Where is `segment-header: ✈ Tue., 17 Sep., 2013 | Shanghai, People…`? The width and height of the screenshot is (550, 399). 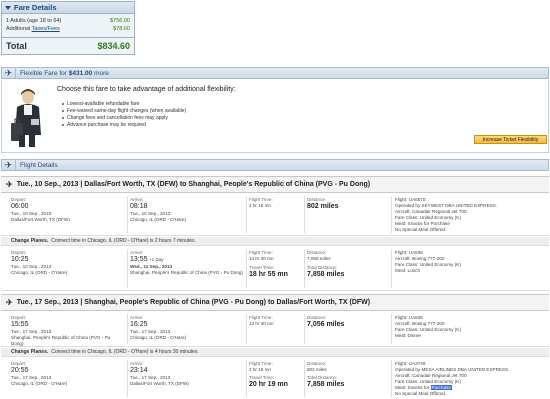 segment-header: ✈ Tue., 17 Sep., 2013 | Shanghai, People… is located at coordinates (275, 302).